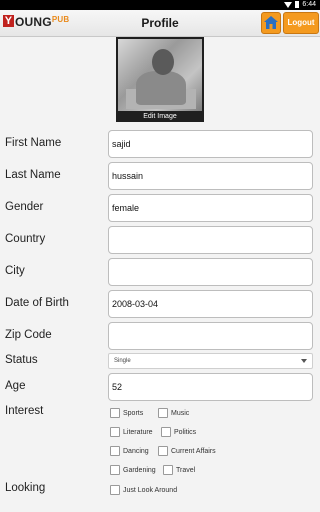 This screenshot has height=512, width=320. What do you see at coordinates (24, 207) in the screenshot?
I see `gender-label: Gender` at bounding box center [24, 207].